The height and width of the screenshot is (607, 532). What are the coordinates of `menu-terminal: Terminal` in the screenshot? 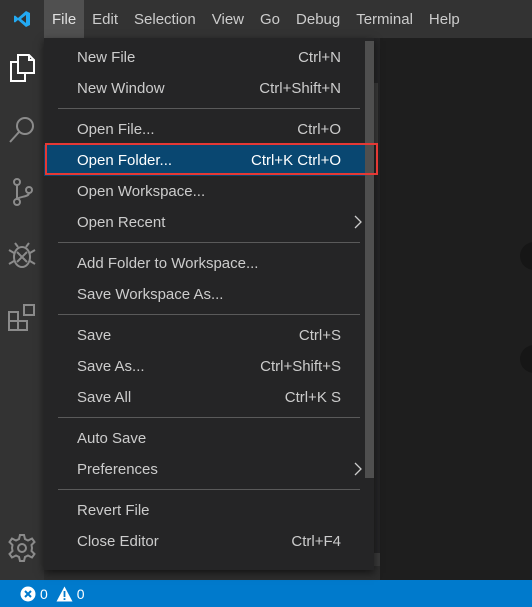 It's located at (384, 19).